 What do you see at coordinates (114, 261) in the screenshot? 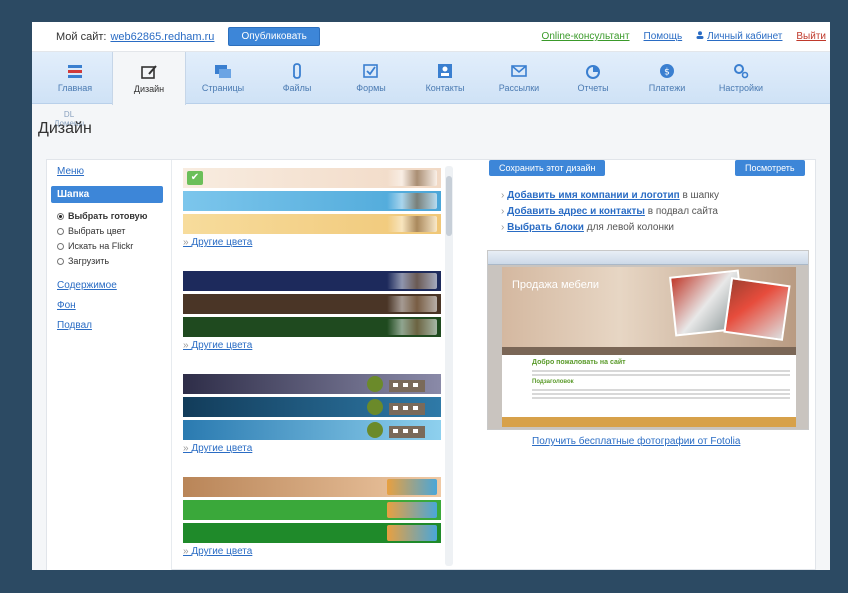
I see `option-upload: Загрузить` at bounding box center [114, 261].